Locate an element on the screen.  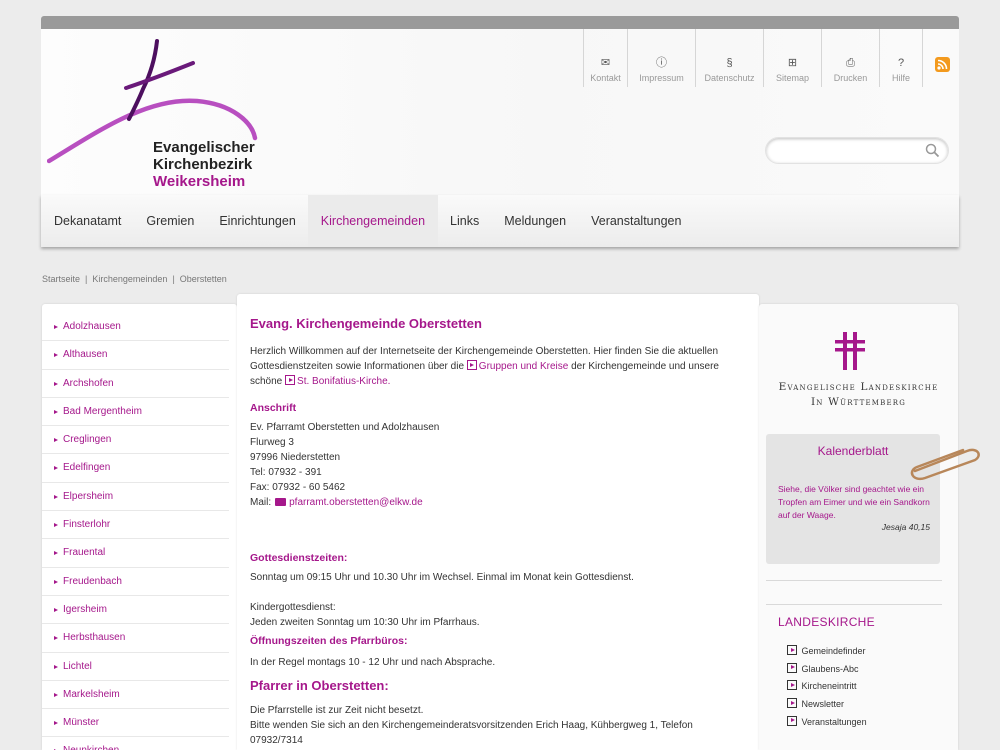
toolbar-impressum: ⓘ Impressum is located at coordinates (661, 58).